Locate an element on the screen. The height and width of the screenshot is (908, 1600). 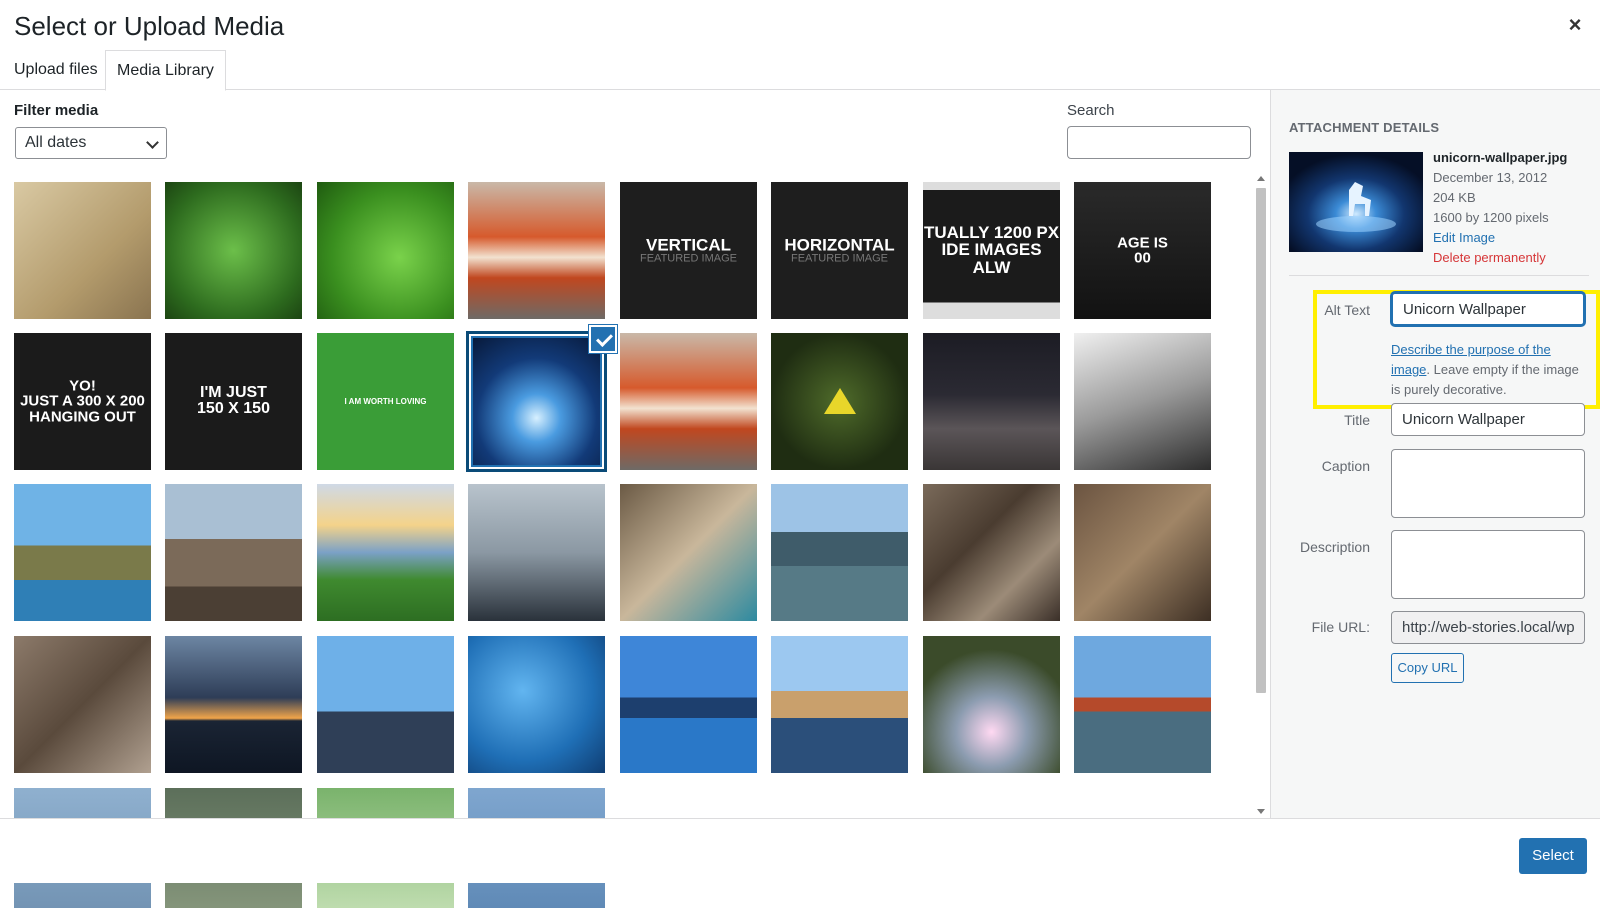
attachment-thumbnail: I'M JUST 150 X 150 is located at coordinates (233, 401).